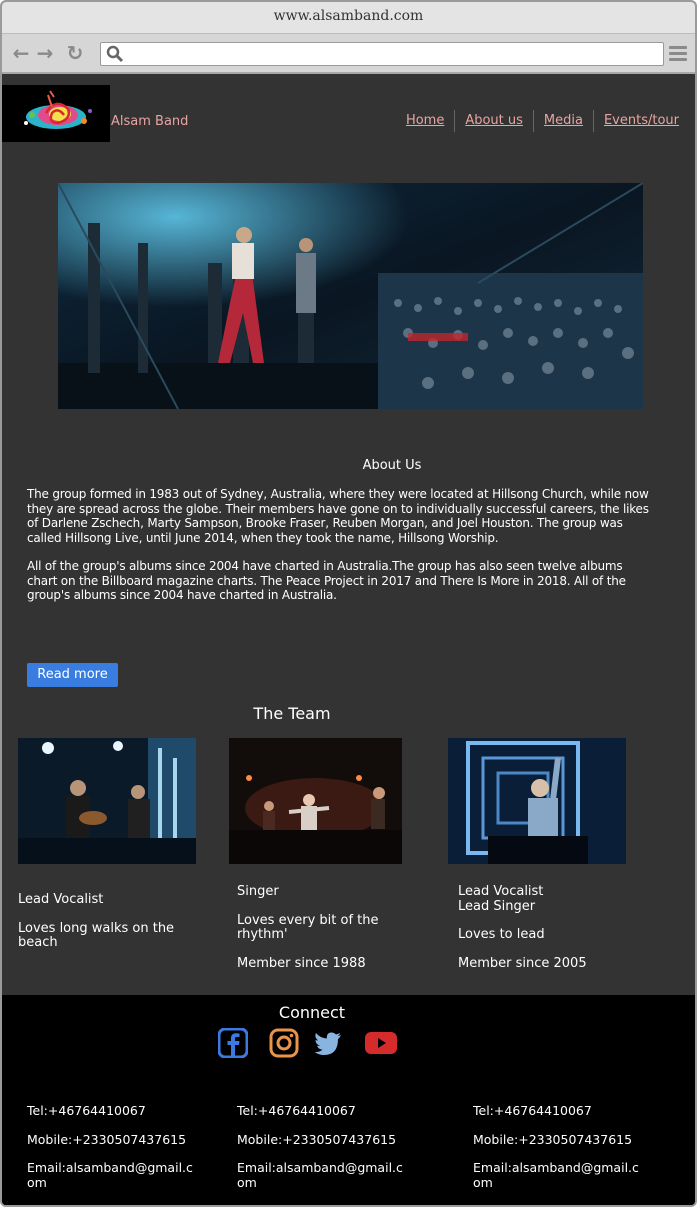 This screenshot has width=697, height=1207. Describe the element at coordinates (328, 1043) in the screenshot. I see `twitter-icon` at that location.